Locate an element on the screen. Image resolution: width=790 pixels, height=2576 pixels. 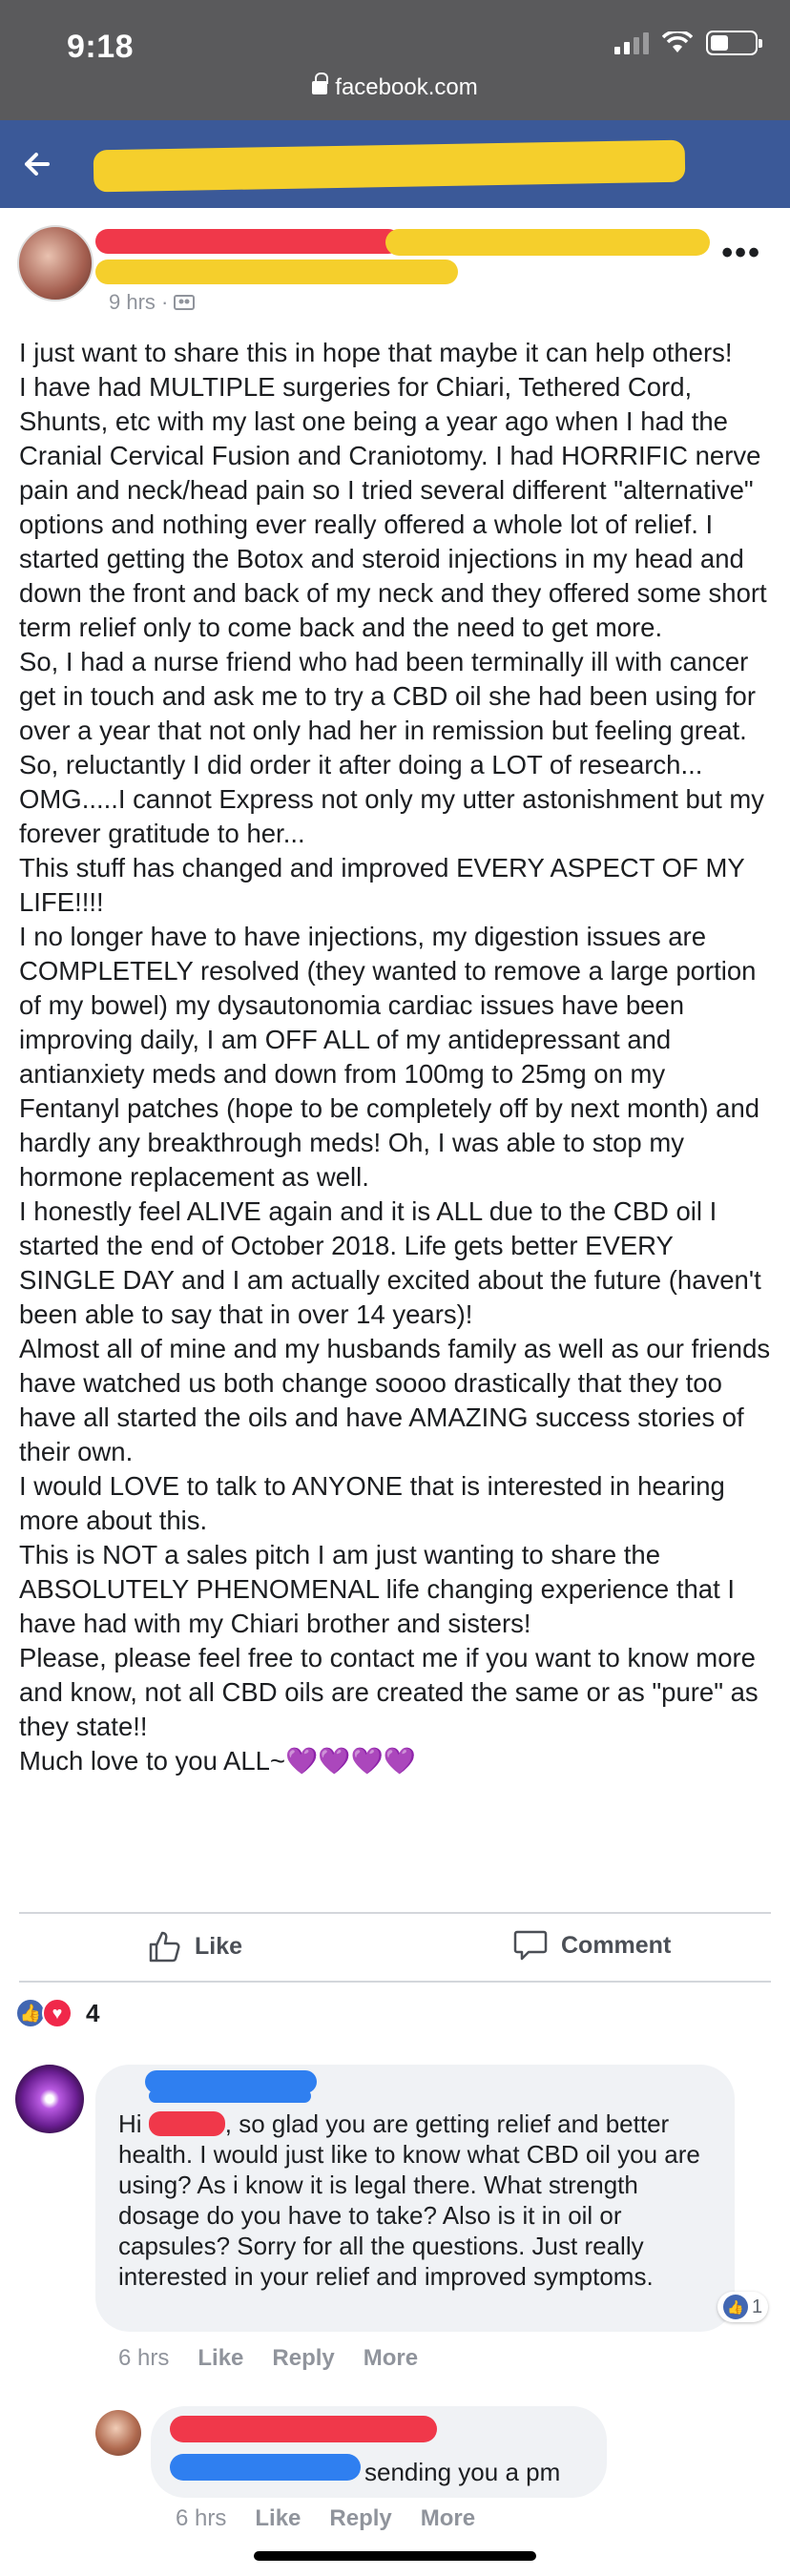
status-time: 9:18 is located at coordinates (101, 47).